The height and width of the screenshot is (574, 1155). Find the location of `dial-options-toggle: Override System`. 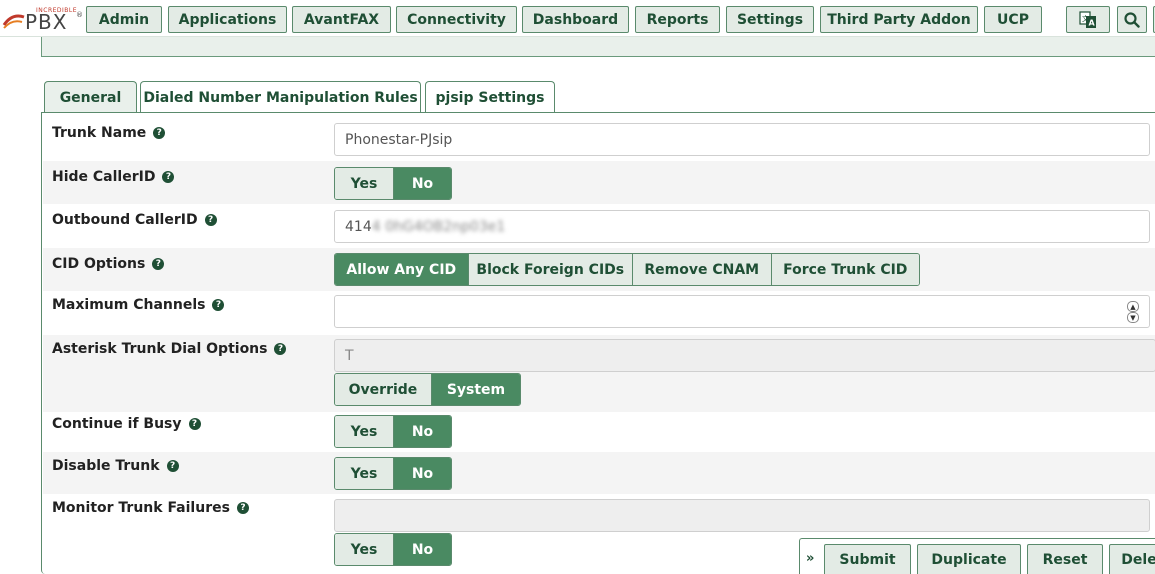

dial-options-toggle: Override System is located at coordinates (427, 389).